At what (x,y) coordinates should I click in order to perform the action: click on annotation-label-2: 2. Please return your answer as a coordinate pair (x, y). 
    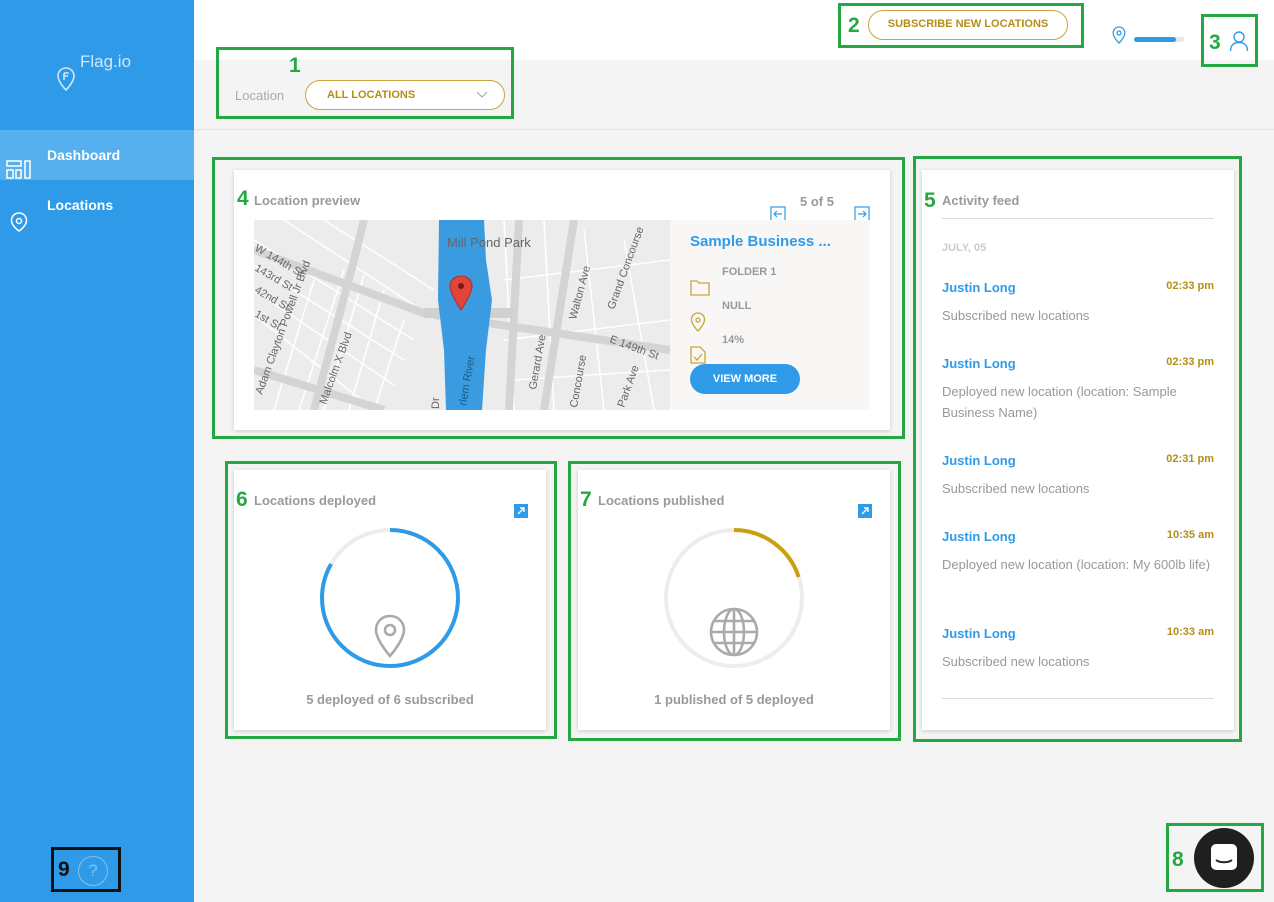
    Looking at the image, I should click on (854, 25).